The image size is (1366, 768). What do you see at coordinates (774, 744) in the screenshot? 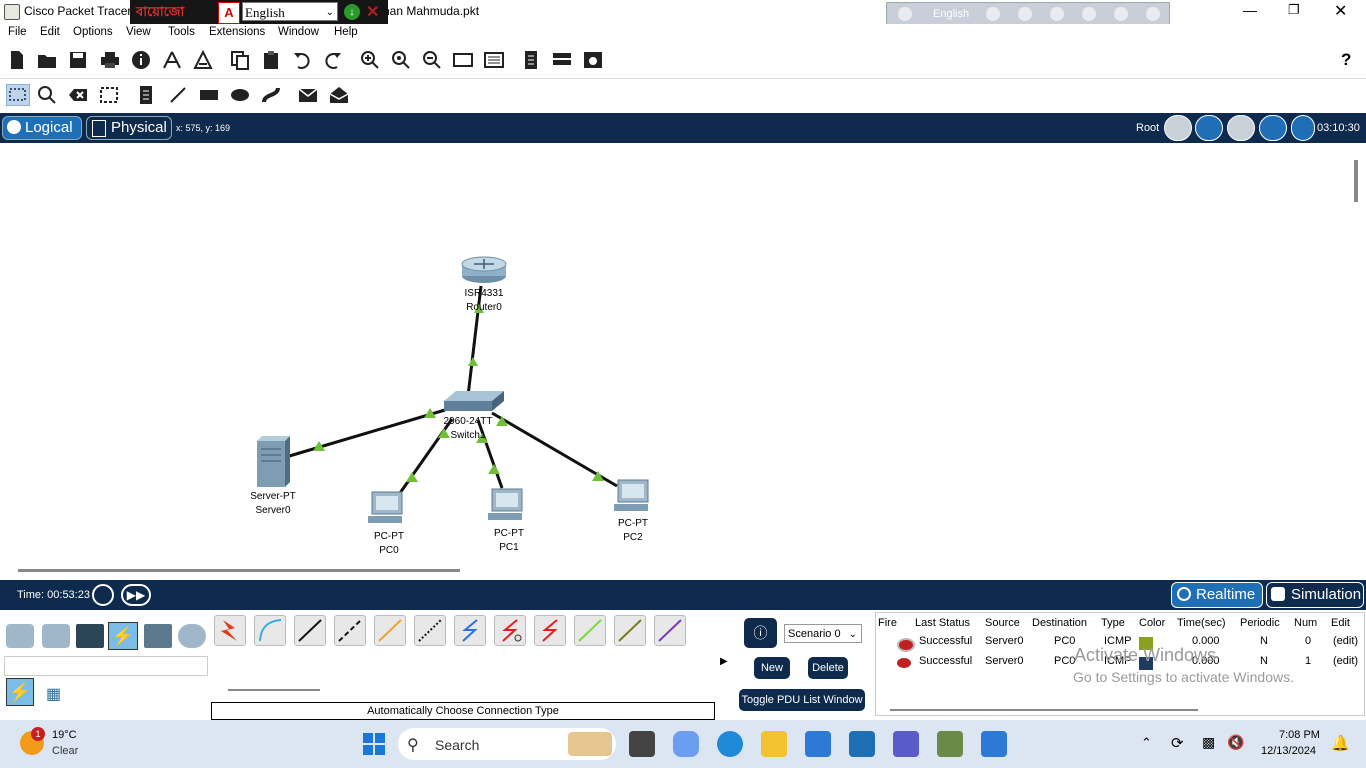
I see `file-explorer-icon` at bounding box center [774, 744].